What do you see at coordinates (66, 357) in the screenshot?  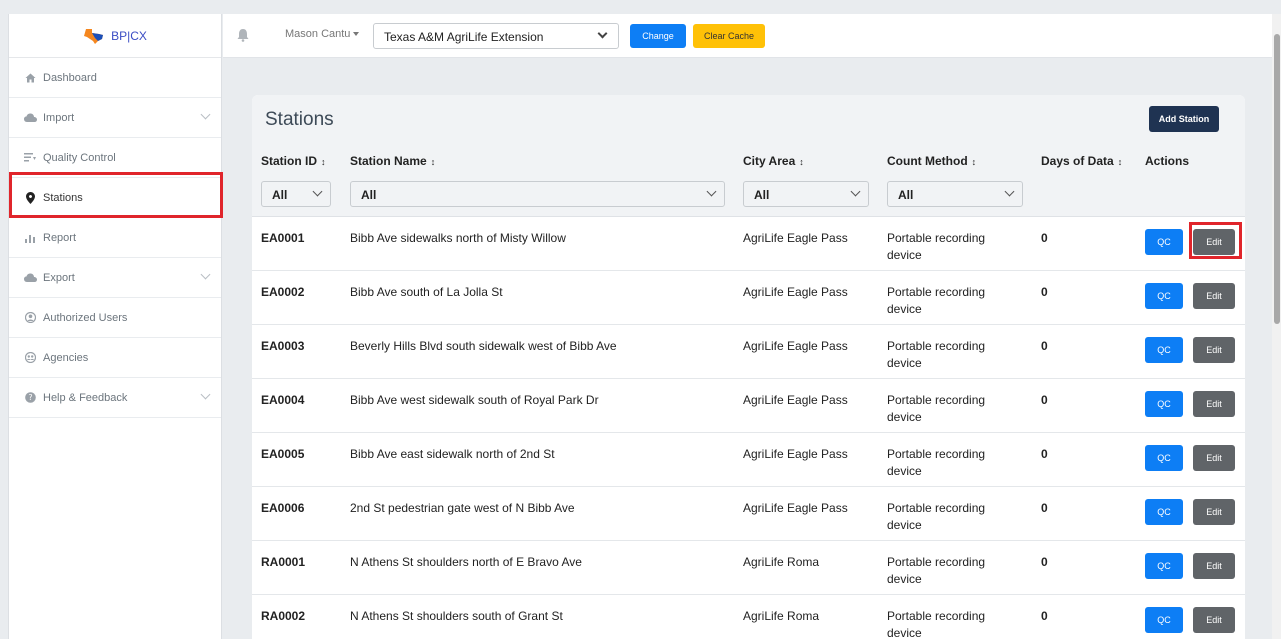 I see `sidebar-item-label: Agencies` at bounding box center [66, 357].